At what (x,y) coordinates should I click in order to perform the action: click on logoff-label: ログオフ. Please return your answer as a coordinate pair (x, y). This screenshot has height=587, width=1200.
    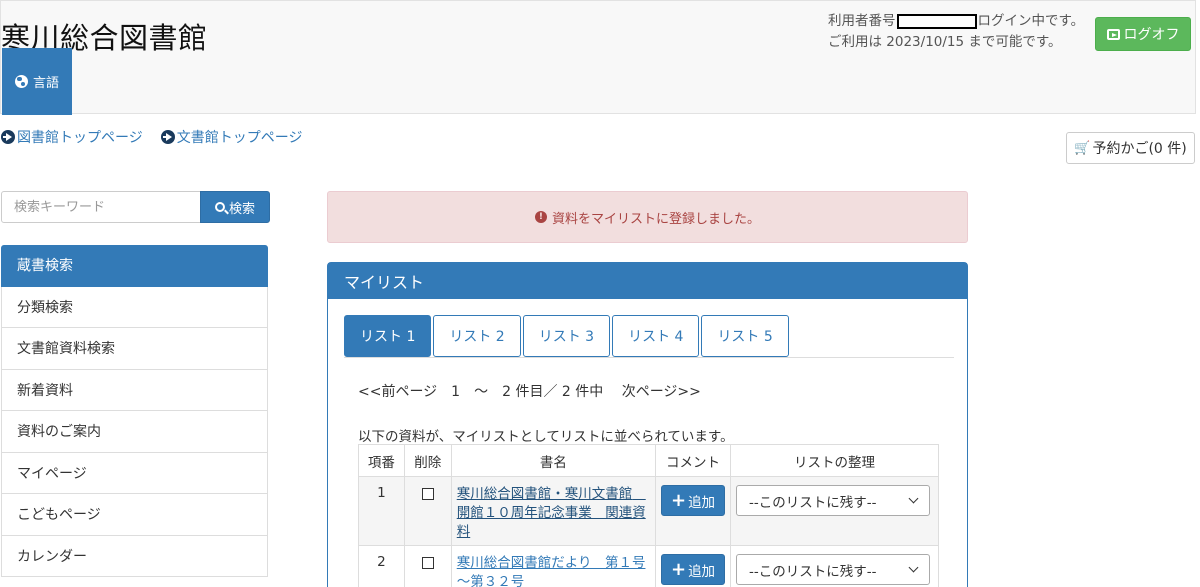
    Looking at the image, I should click on (1151, 35).